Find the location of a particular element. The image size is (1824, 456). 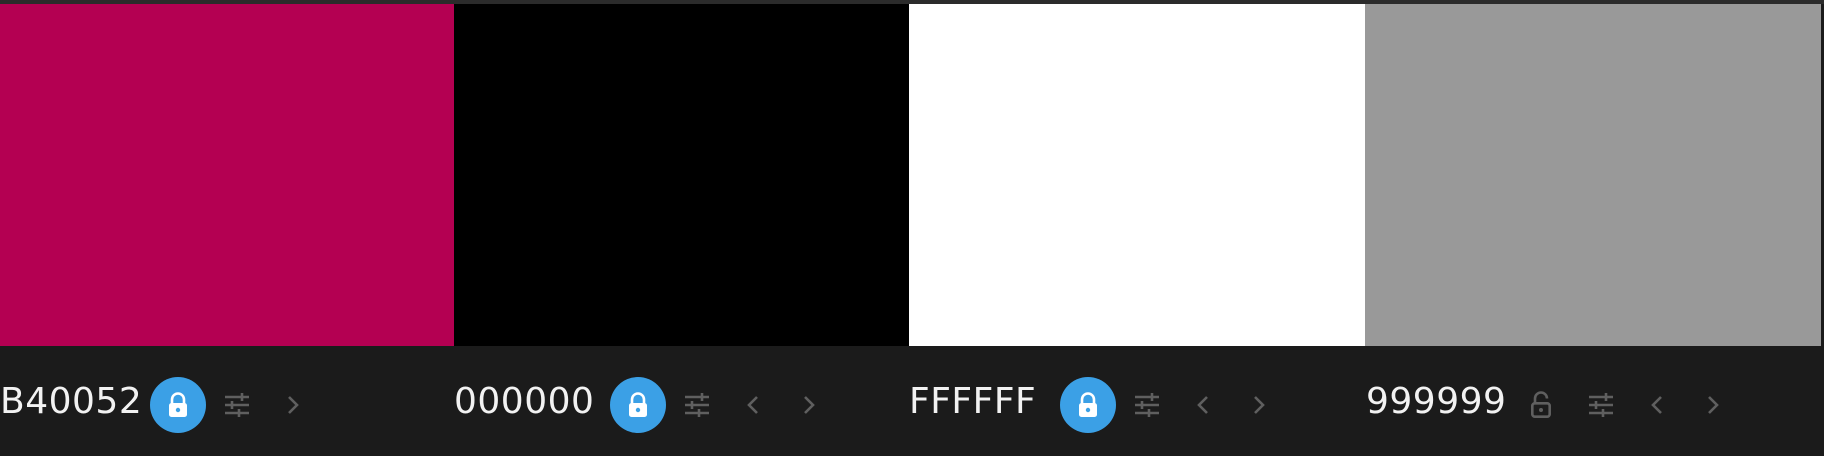

unlock-icon is located at coordinates (1541, 405).